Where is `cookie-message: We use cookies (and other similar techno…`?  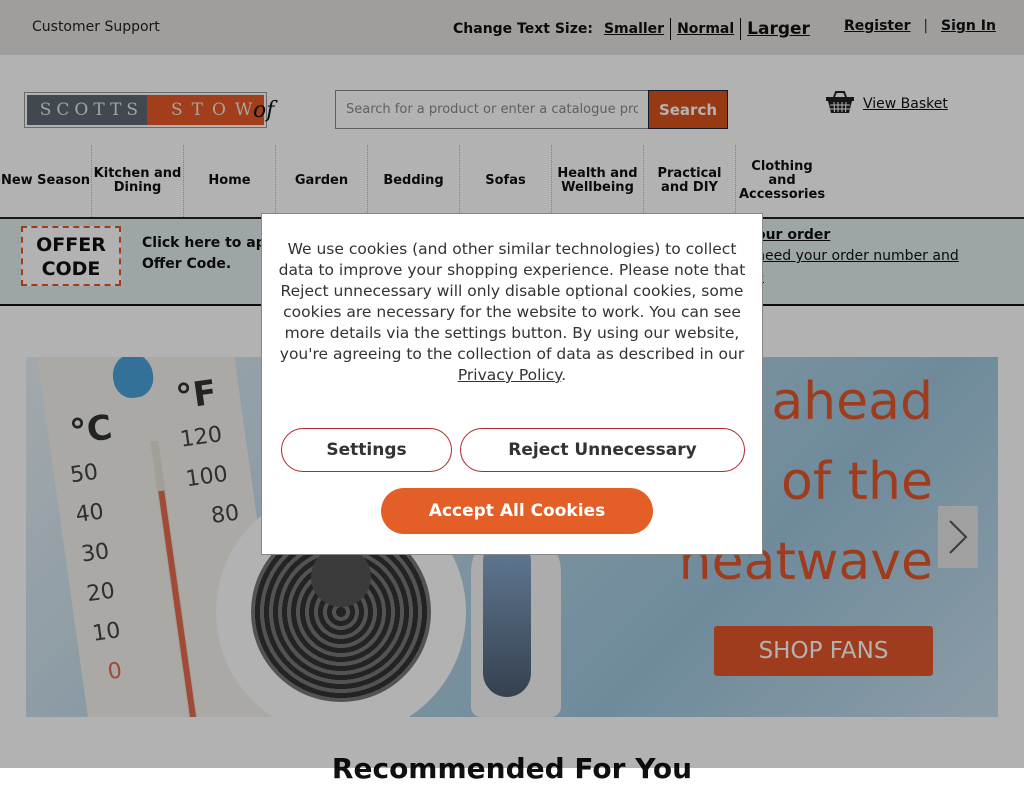 cookie-message: We use cookies (and other similar techno… is located at coordinates (512, 312).